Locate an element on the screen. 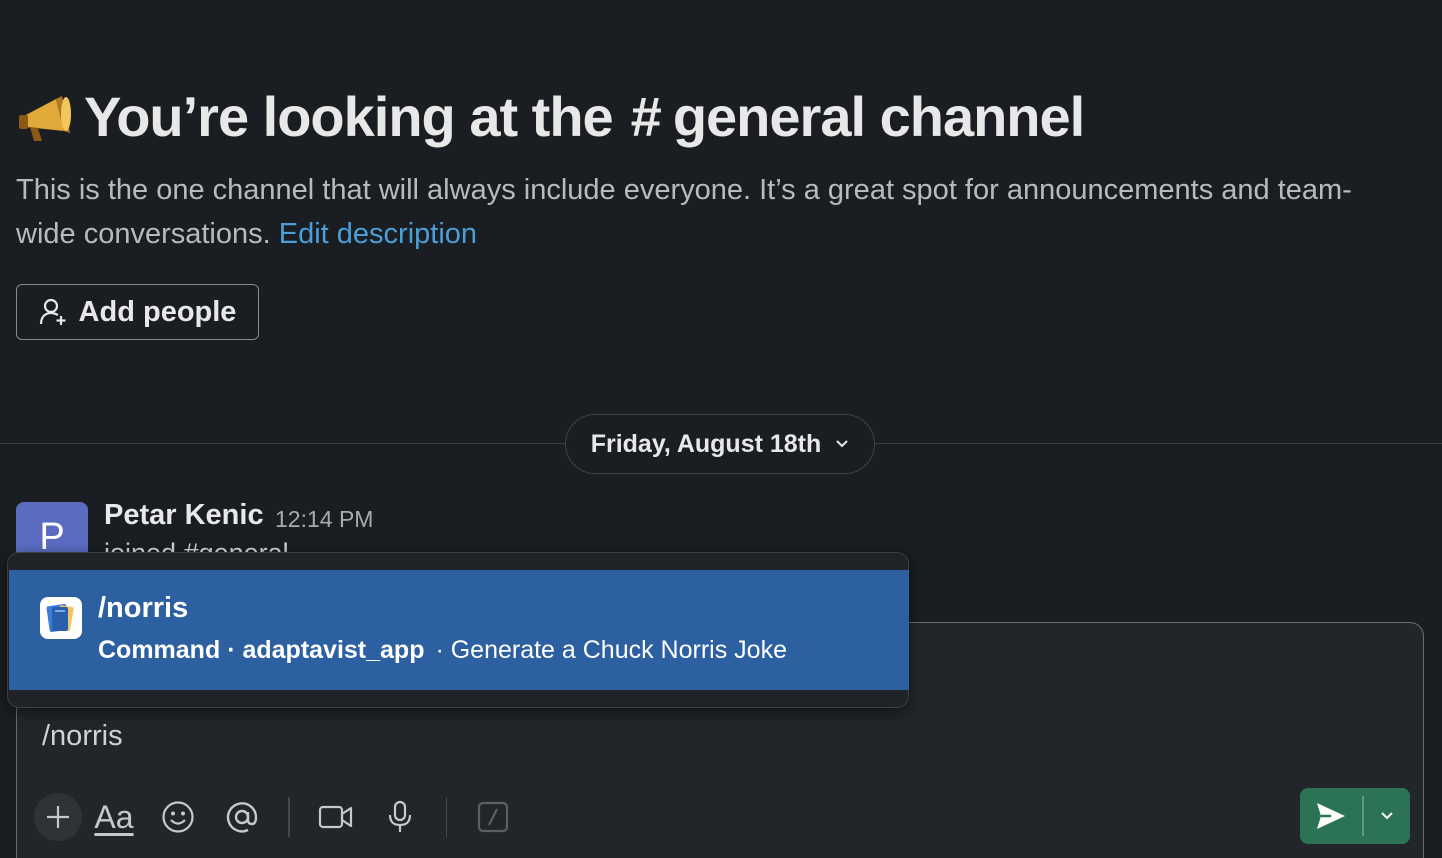 This screenshot has width=1442, height=858. formatting-label: Aa is located at coordinates (114, 816).